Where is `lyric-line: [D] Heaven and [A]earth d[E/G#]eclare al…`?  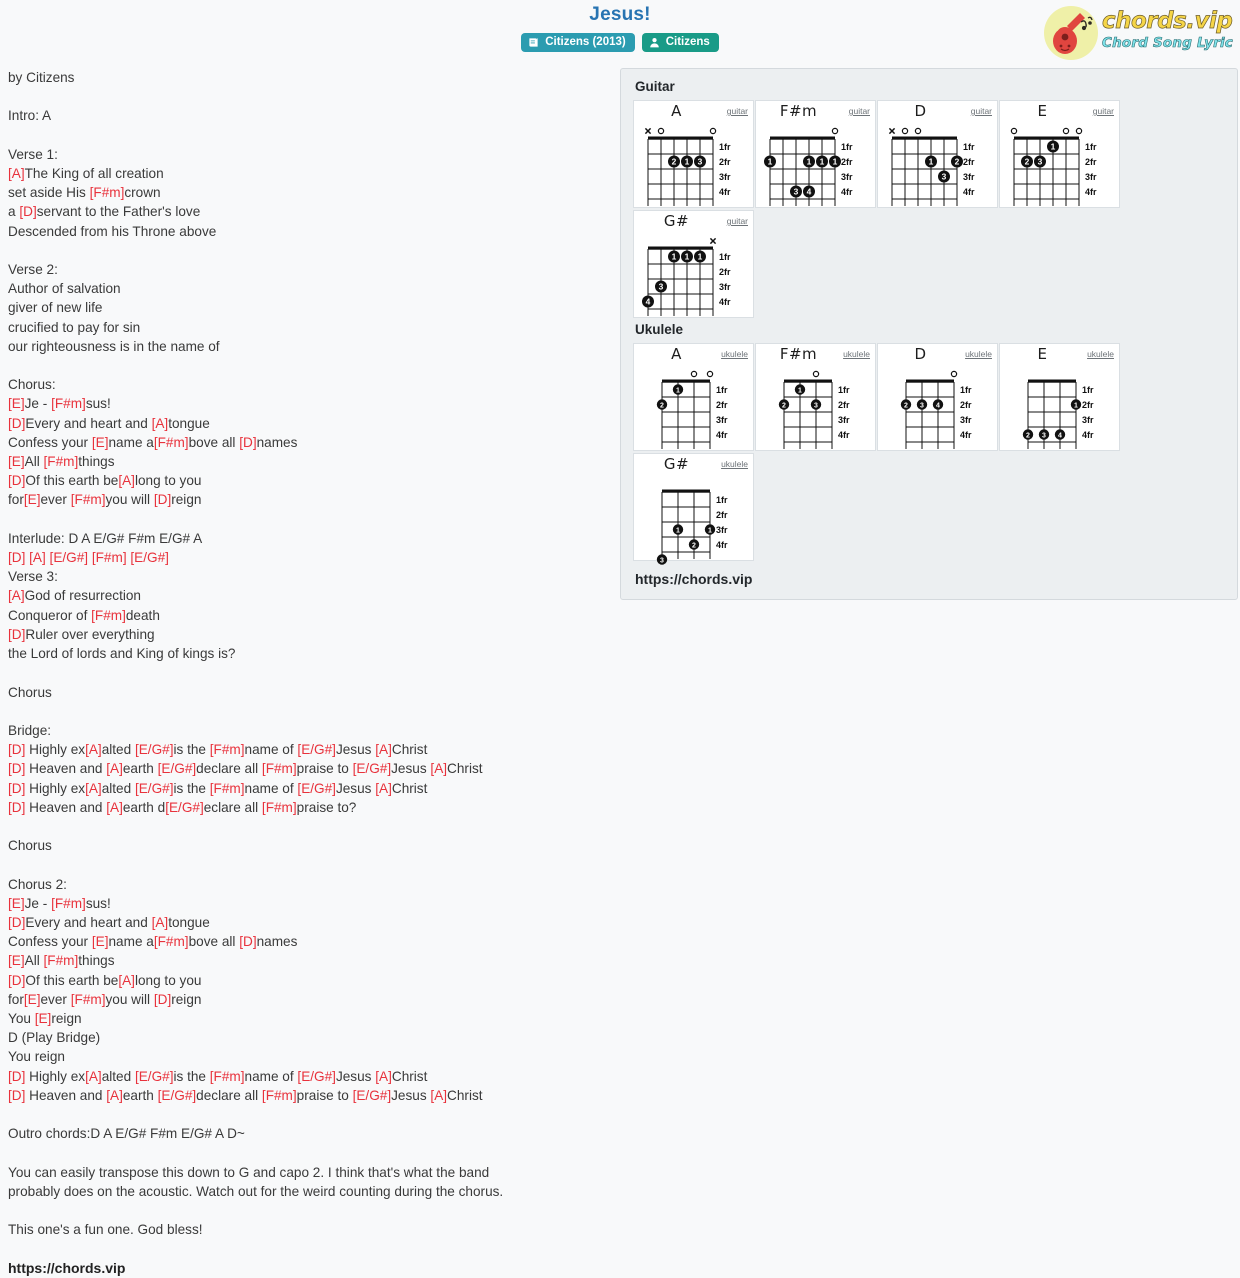 lyric-line: [D] Heaven and [A]earth d[E/G#]eclare al… is located at coordinates (308, 807).